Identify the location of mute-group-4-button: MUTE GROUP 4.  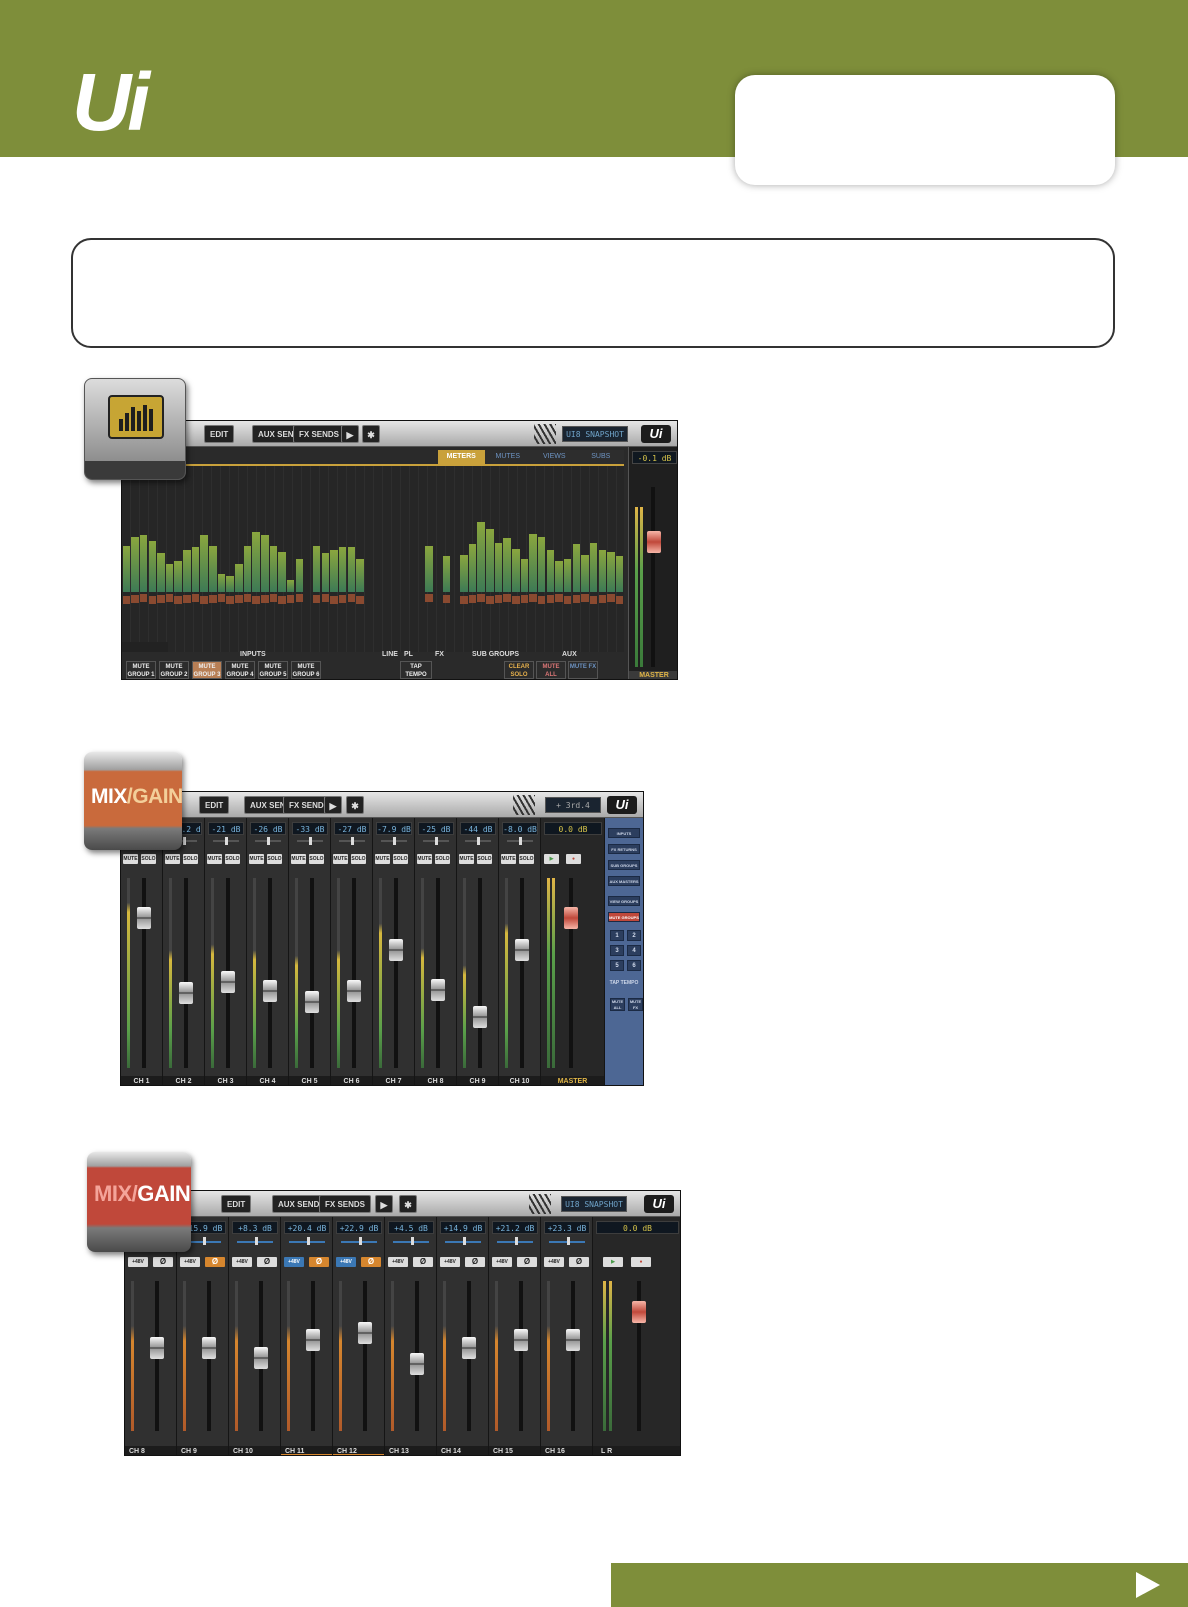
(240, 670).